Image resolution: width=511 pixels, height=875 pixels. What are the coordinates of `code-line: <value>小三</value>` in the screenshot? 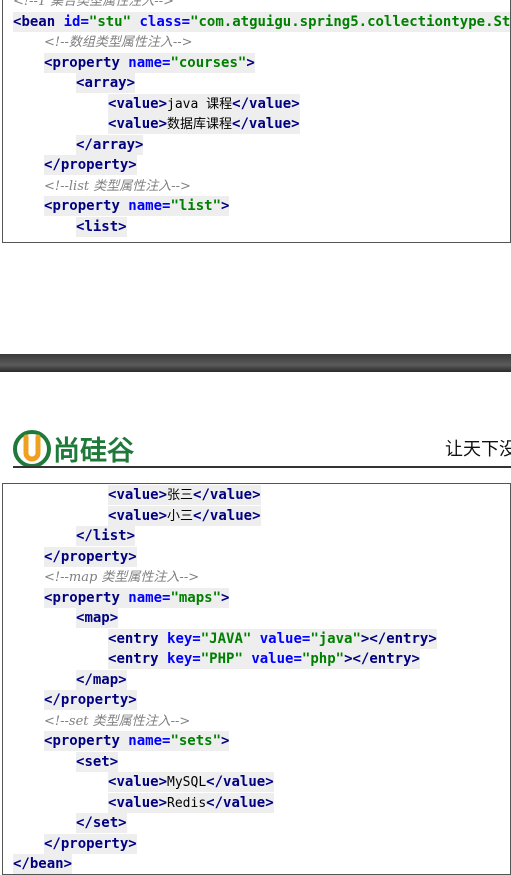 It's located at (184, 516).